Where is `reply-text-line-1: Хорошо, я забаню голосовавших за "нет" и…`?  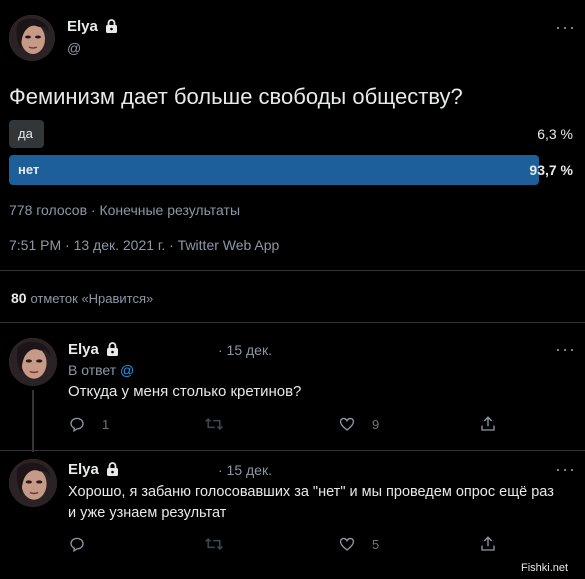 reply-text-line-1: Хорошо, я забаню голосовавших за "нет" и… is located at coordinates (311, 492).